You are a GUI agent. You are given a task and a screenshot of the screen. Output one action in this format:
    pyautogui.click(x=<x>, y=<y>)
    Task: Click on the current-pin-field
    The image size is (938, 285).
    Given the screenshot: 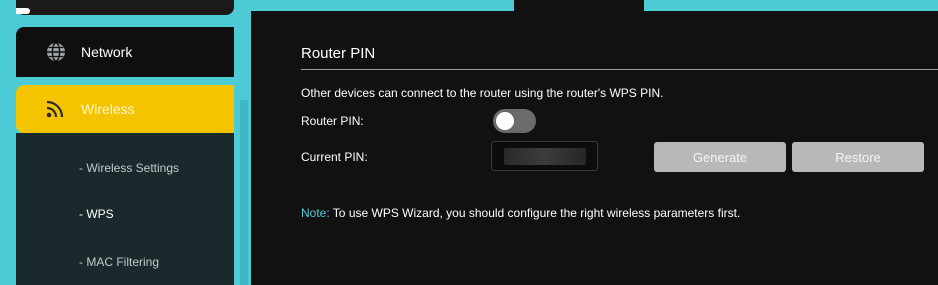 What is the action you would take?
    pyautogui.click(x=544, y=156)
    